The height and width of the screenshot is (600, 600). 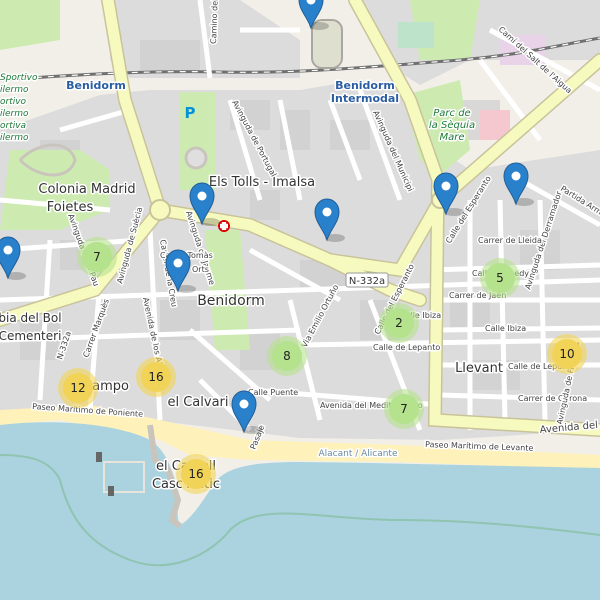 I want to click on roundabout-west, so click(x=160, y=210).